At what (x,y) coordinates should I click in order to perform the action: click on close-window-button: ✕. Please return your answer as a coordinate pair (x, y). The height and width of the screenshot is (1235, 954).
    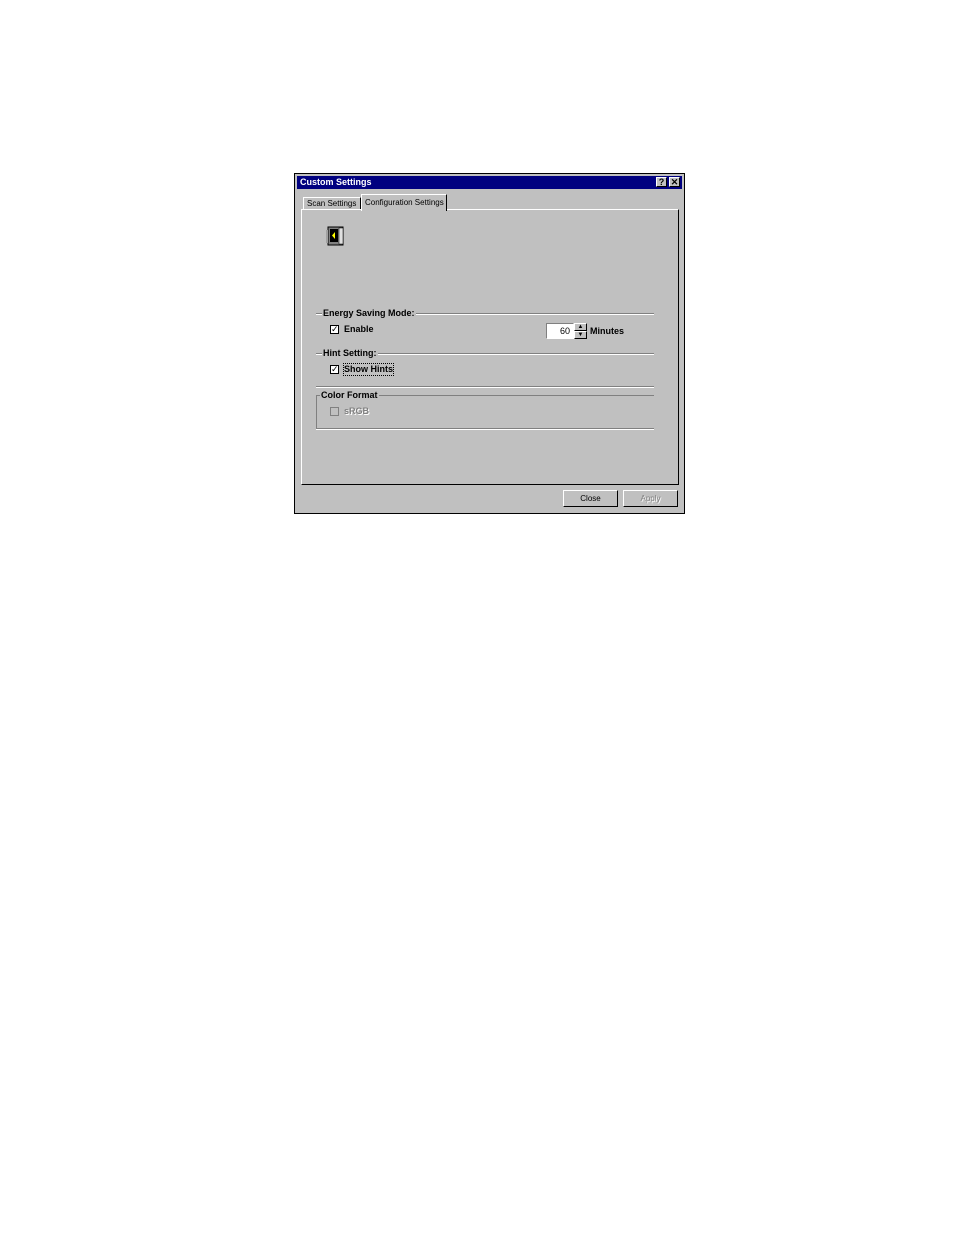
    Looking at the image, I should click on (674, 182).